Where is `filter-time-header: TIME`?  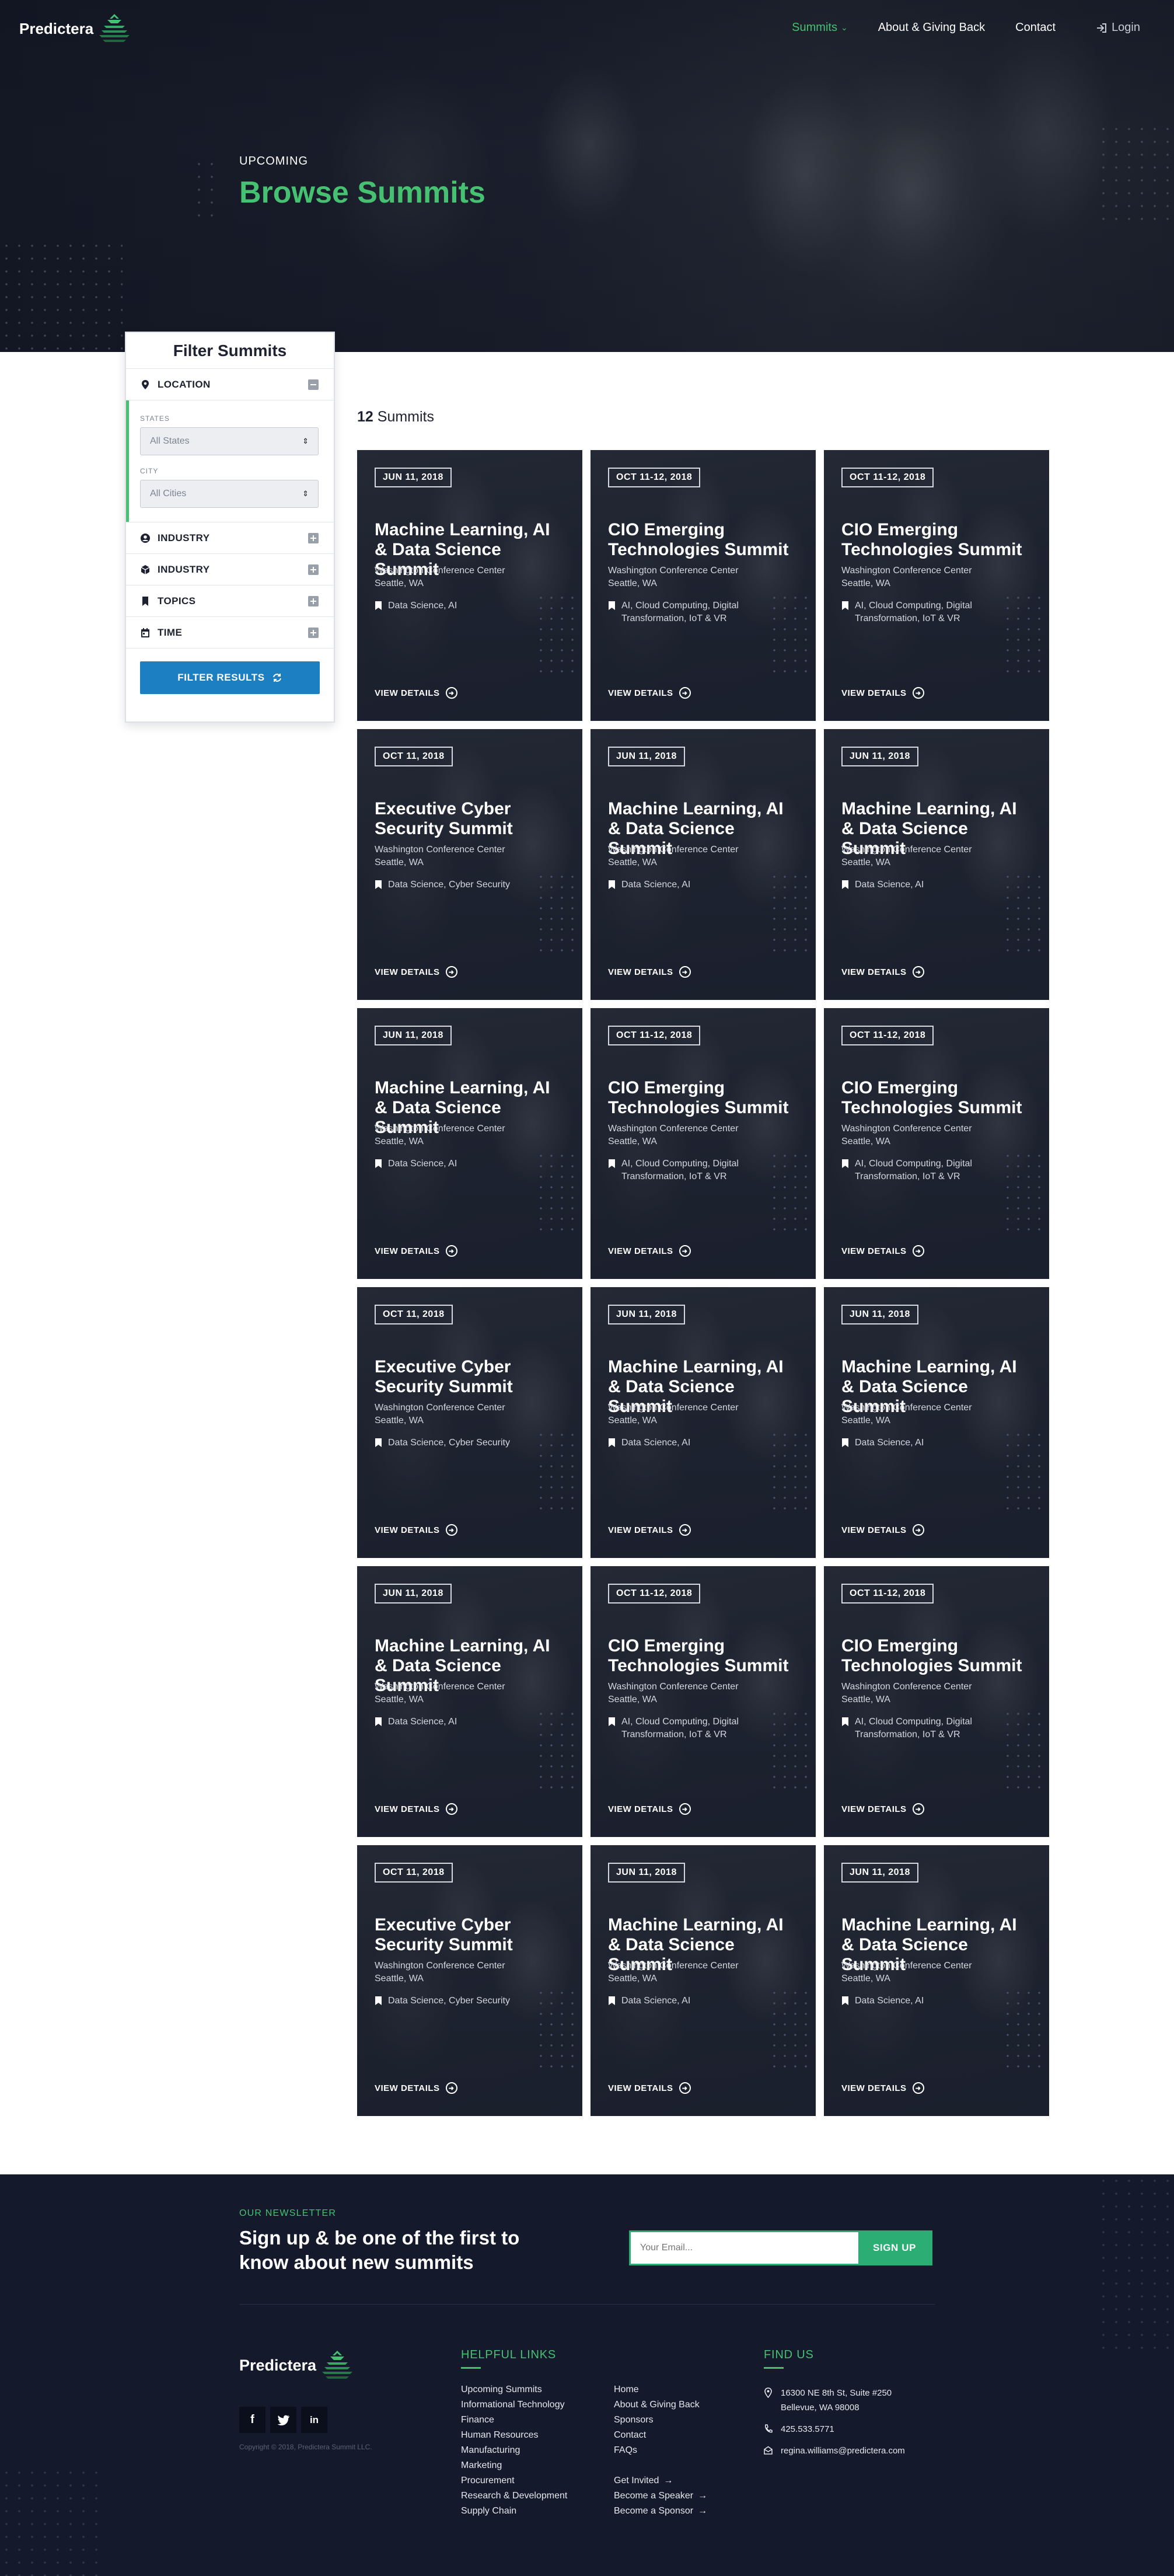 filter-time-header: TIME is located at coordinates (230, 633).